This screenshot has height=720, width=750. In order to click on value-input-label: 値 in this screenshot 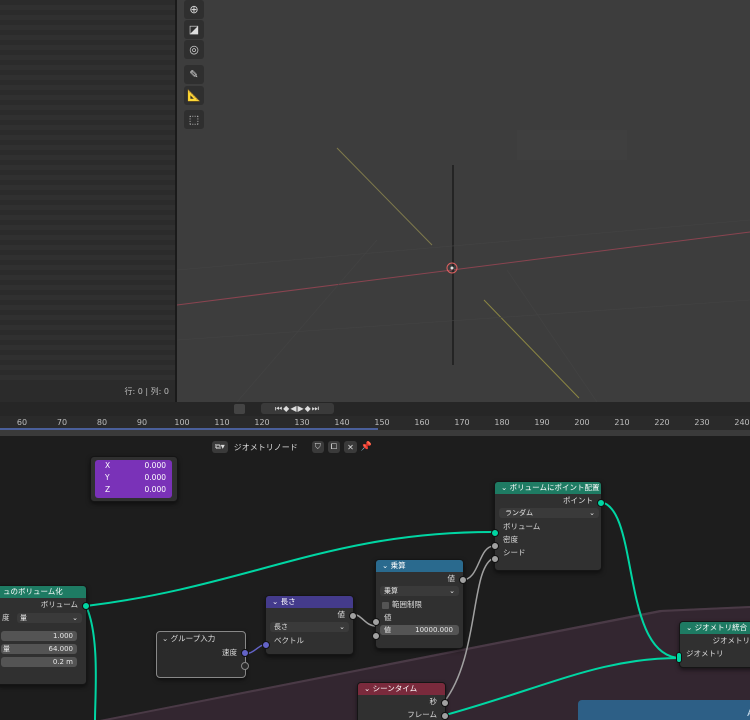, I will do `click(388, 617)`.